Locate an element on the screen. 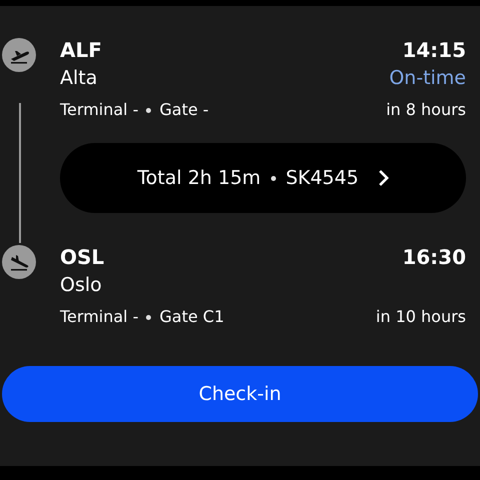 The image size is (480, 480). flight-time: 16:30 is located at coordinates (434, 257).